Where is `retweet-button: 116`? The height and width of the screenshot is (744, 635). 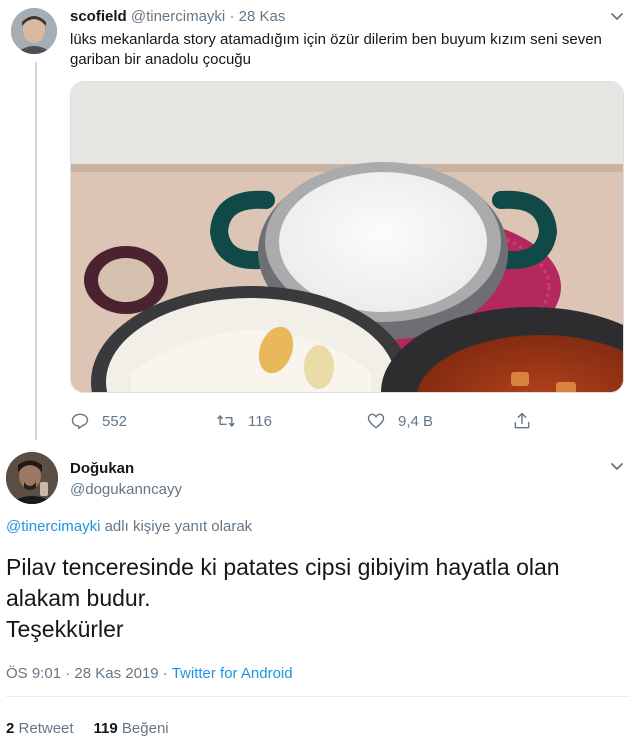 retweet-button: 116 is located at coordinates (244, 421).